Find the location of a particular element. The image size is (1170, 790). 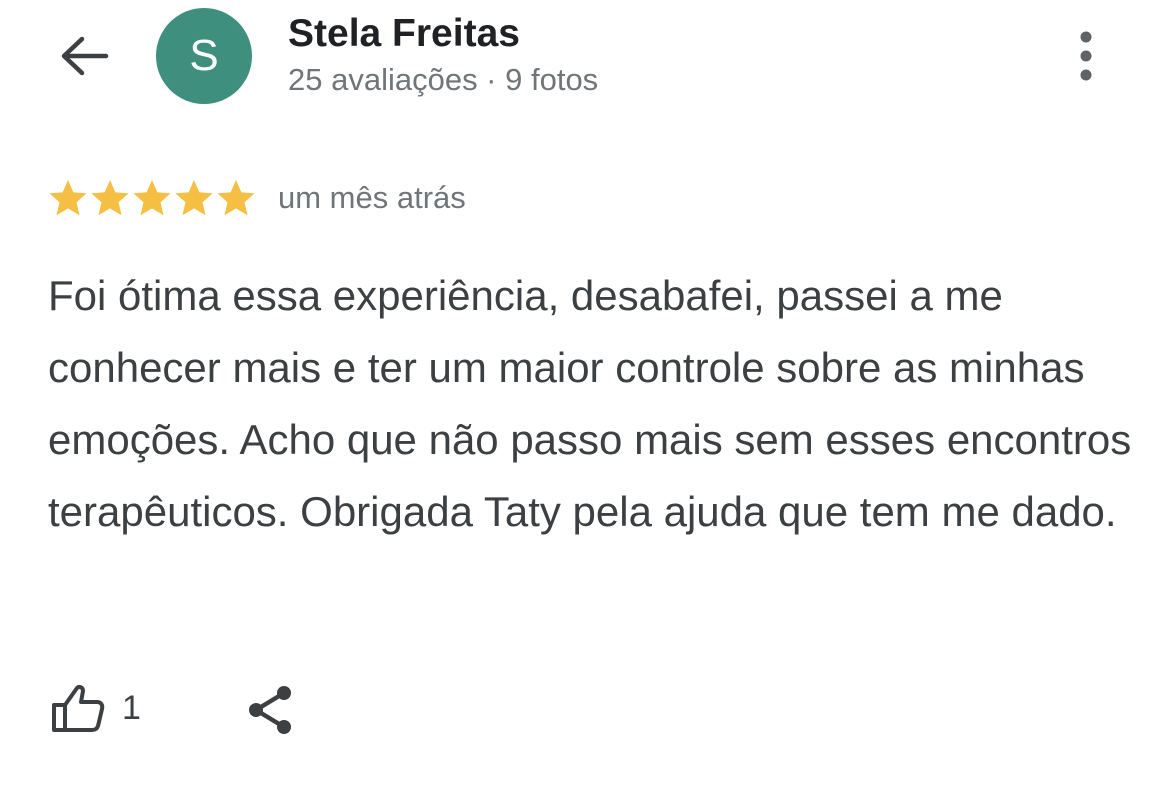

back-button is located at coordinates (84, 56).